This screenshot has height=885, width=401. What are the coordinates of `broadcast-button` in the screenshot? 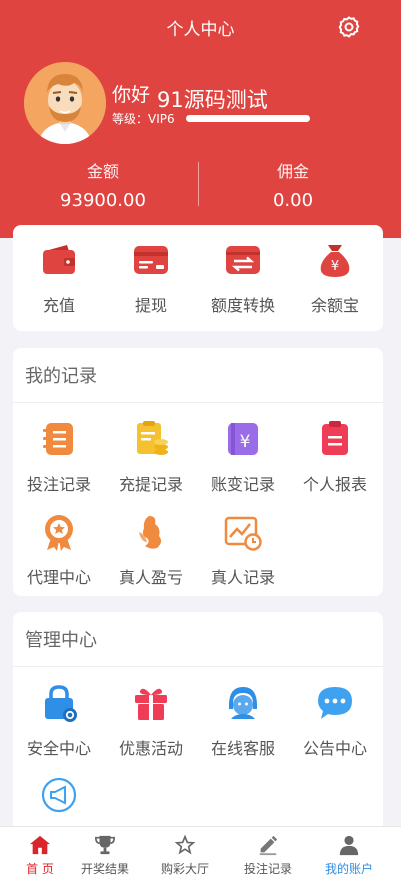 It's located at (59, 801).